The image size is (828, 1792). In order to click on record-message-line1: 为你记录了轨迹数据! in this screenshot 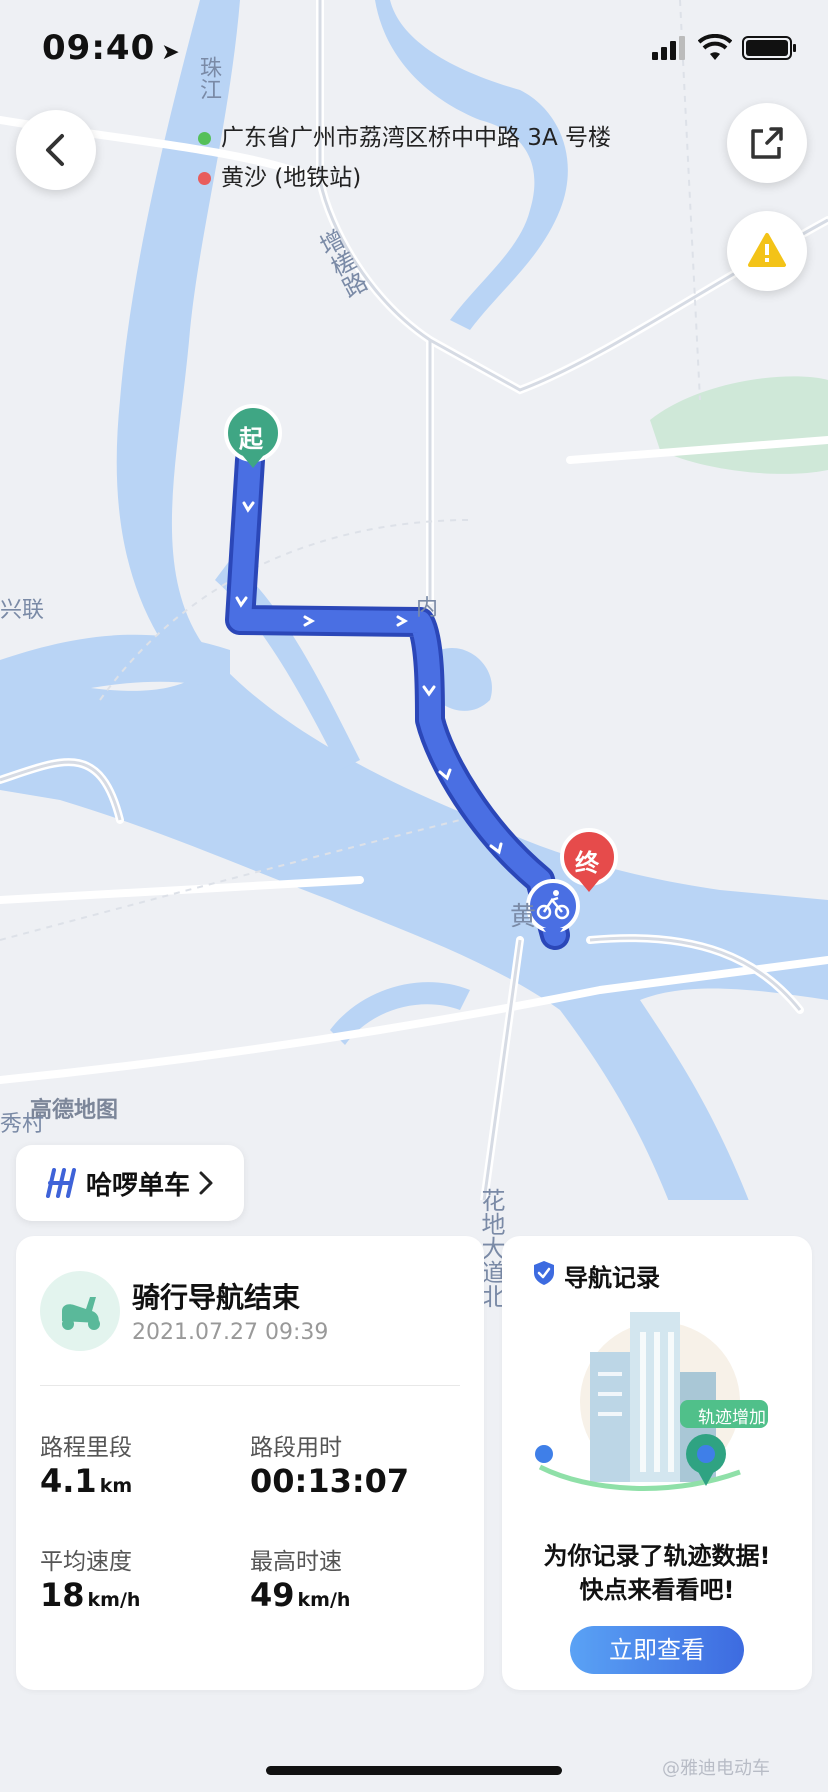, I will do `click(657, 1556)`.